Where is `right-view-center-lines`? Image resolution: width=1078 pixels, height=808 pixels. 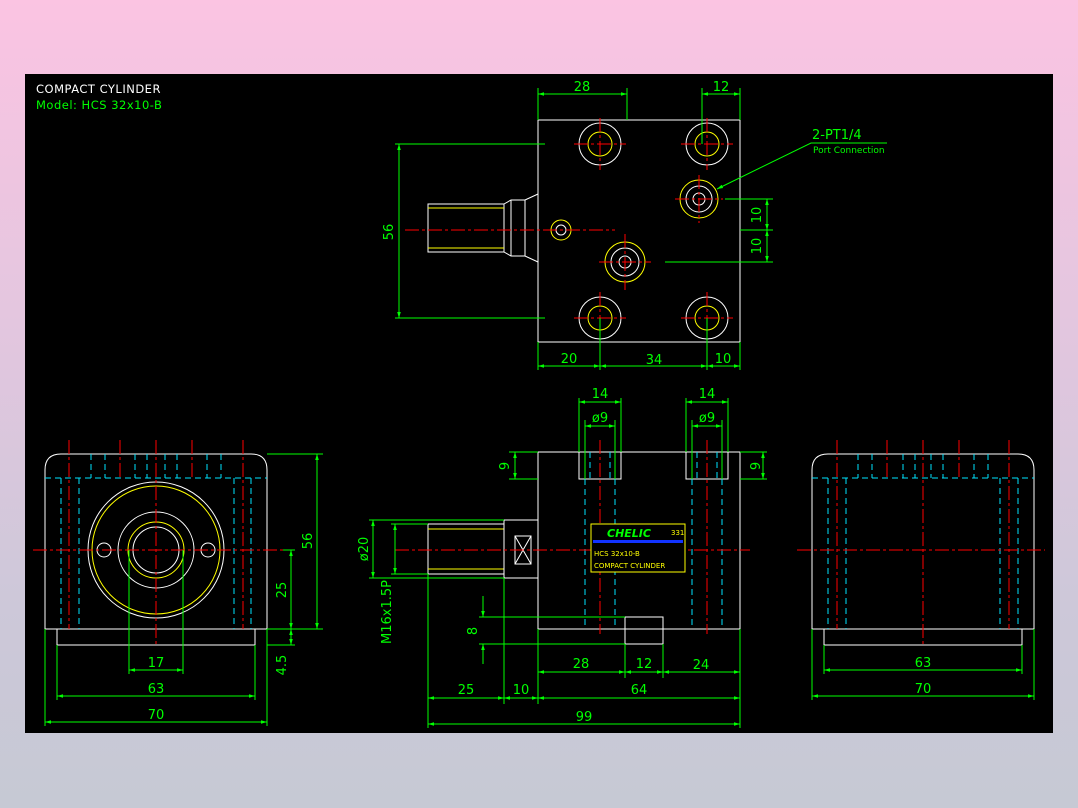 right-view-center-lines is located at coordinates (921, 543).